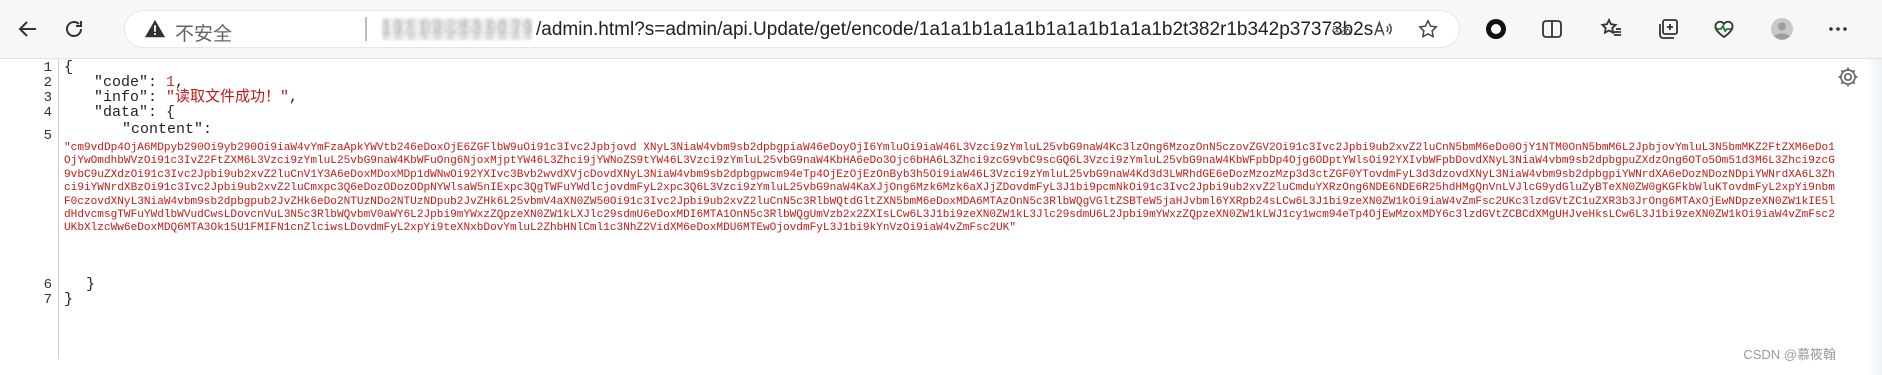 Image resolution: width=1882 pixels, height=375 pixels. Describe the element at coordinates (121, 112) in the screenshot. I see `json-key-data: "data"` at that location.